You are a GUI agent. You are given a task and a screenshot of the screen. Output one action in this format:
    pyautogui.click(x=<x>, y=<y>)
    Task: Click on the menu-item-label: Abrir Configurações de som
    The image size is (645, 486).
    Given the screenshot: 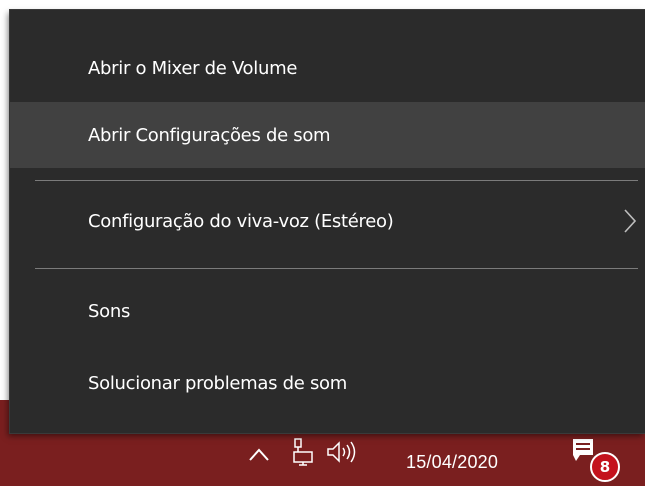 What is the action you would take?
    pyautogui.click(x=209, y=135)
    